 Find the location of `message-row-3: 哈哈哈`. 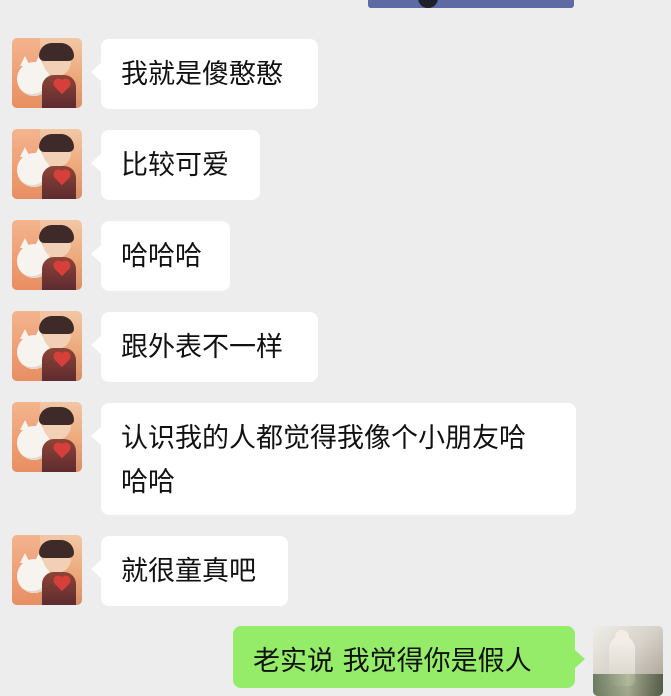

message-row-3: 哈哈哈 is located at coordinates (335, 260).